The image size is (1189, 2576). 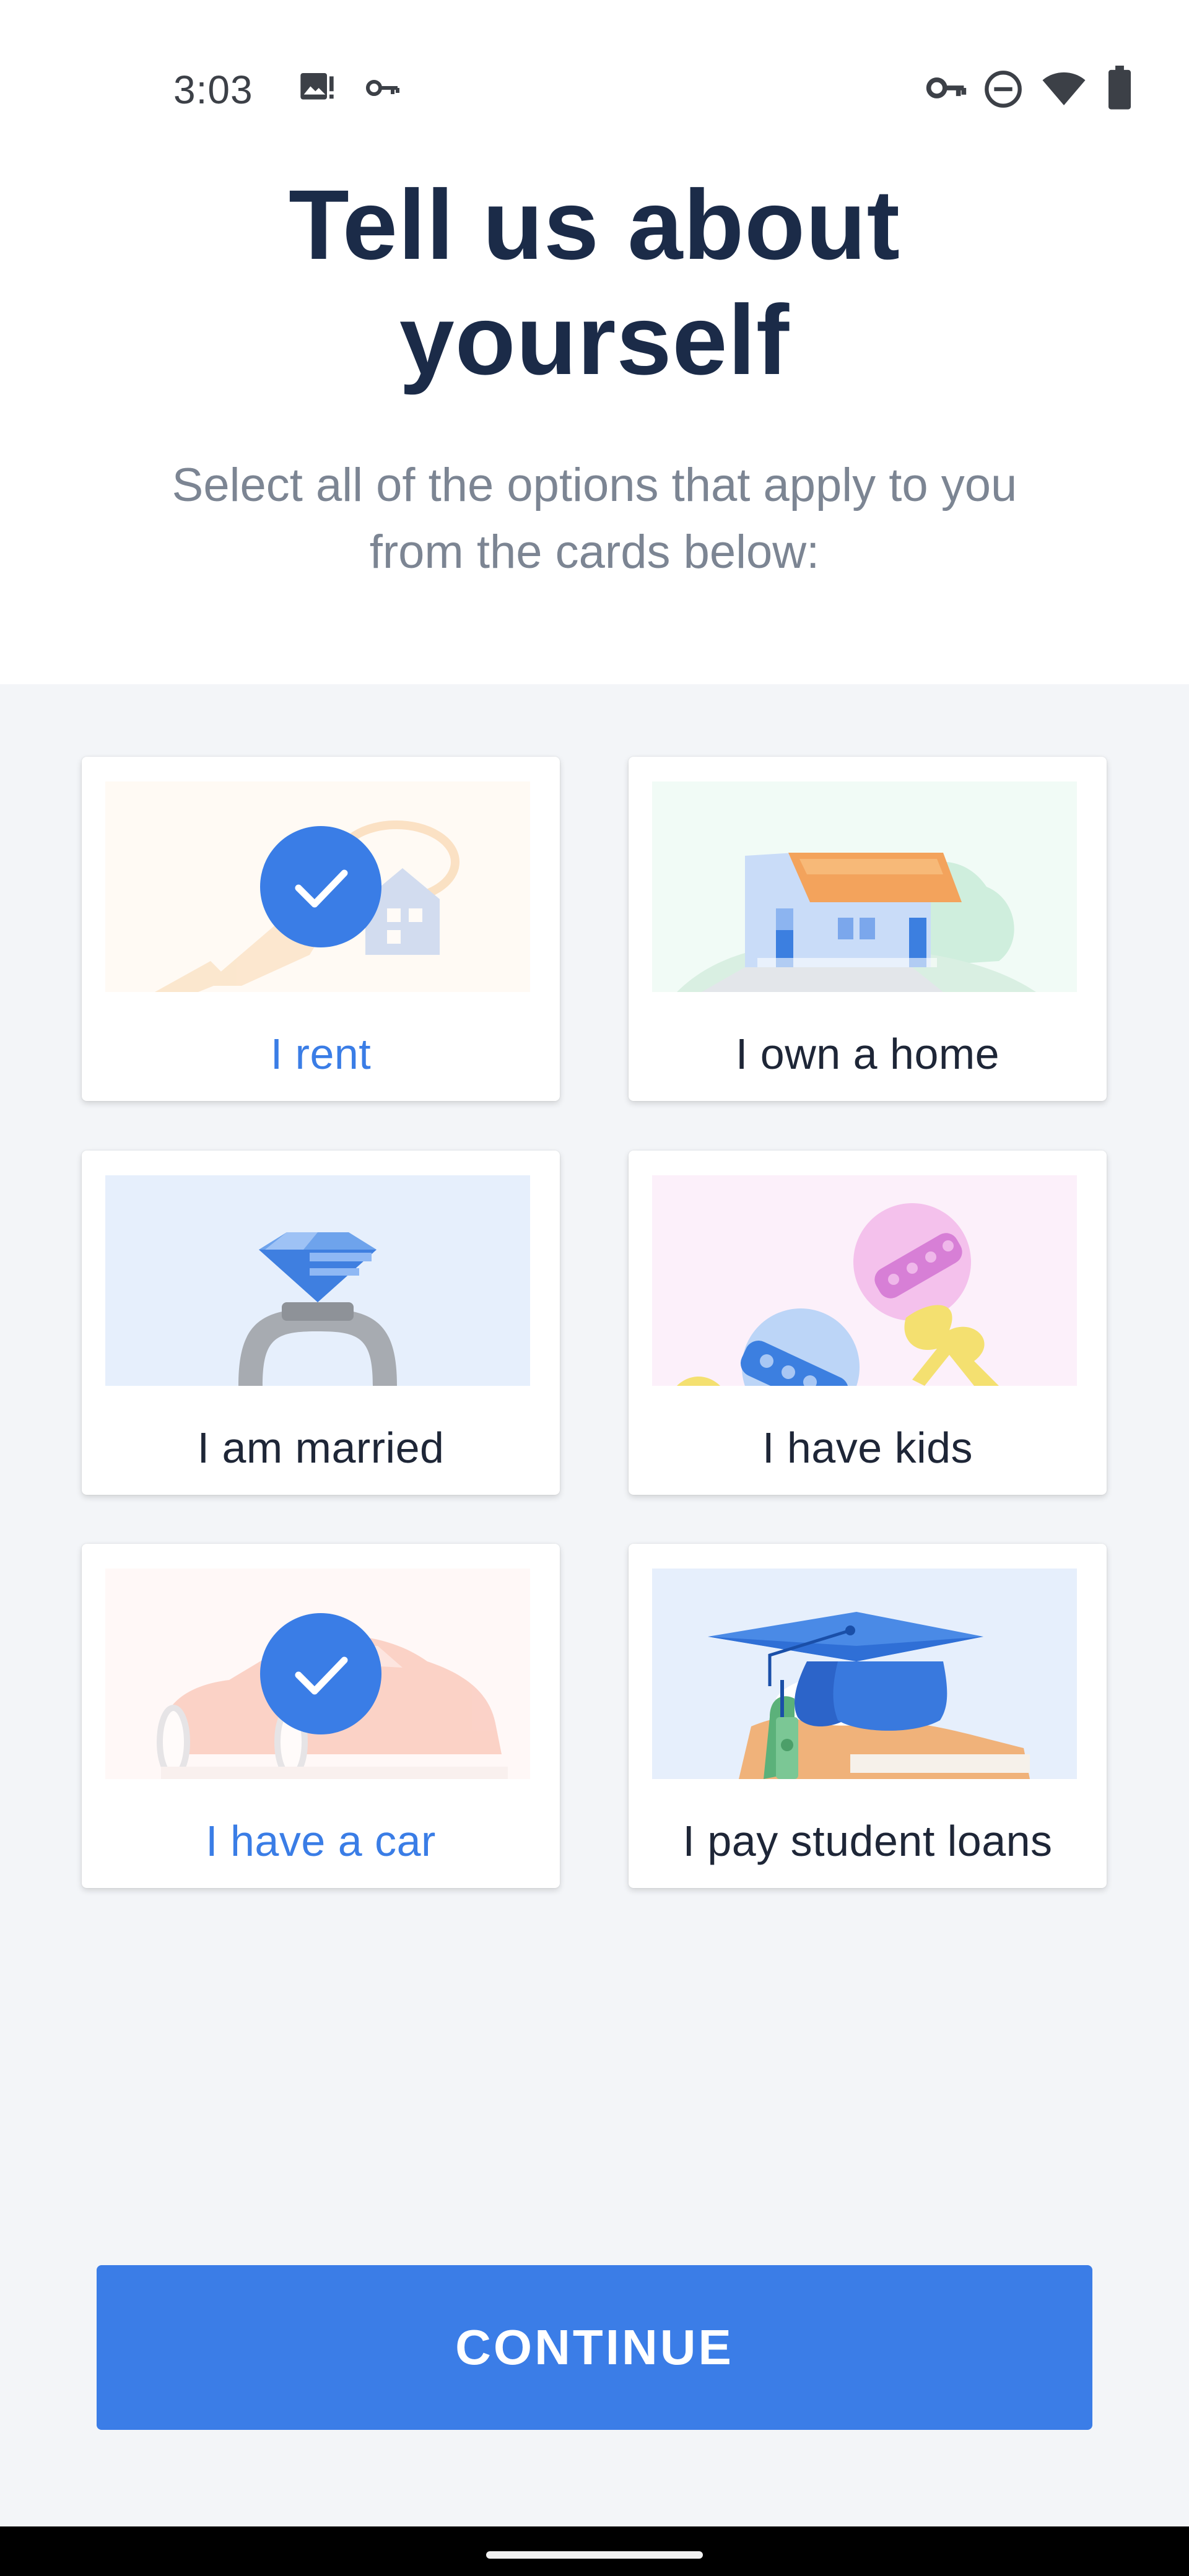 What do you see at coordinates (864, 886) in the screenshot?
I see `house-illustration` at bounding box center [864, 886].